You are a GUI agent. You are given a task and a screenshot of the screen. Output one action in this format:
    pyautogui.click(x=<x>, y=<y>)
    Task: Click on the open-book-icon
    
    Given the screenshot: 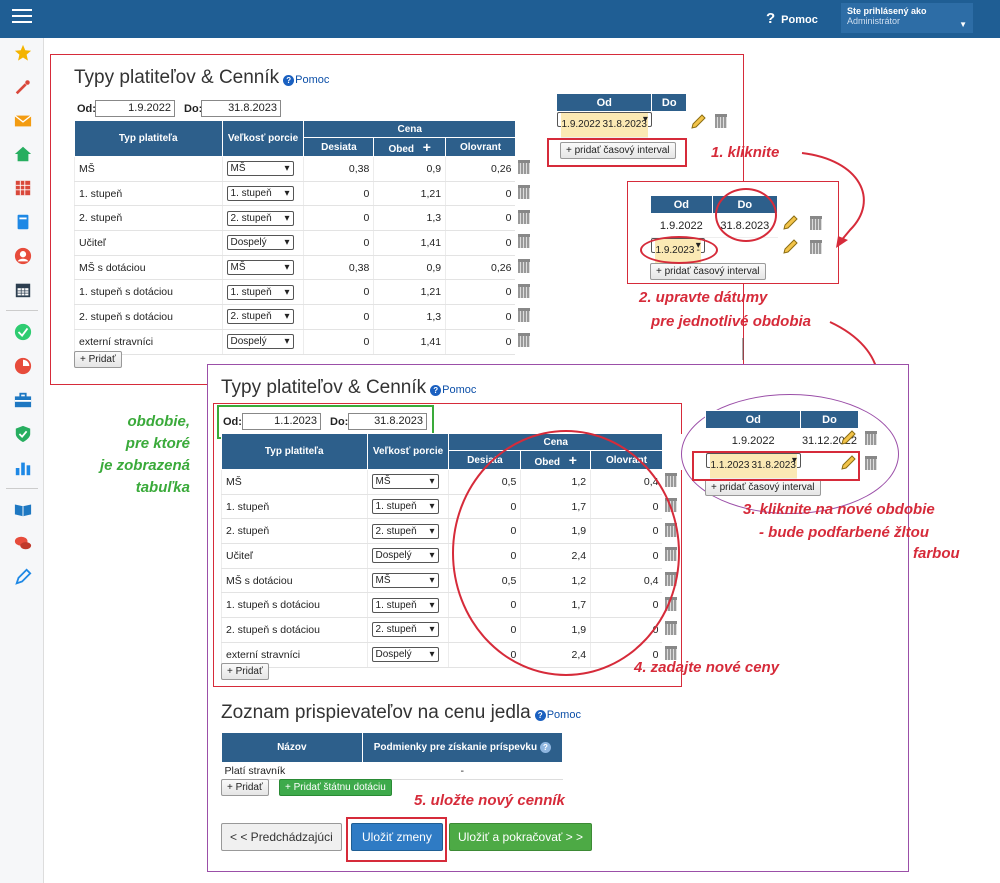 What is the action you would take?
    pyautogui.click(x=23, y=509)
    